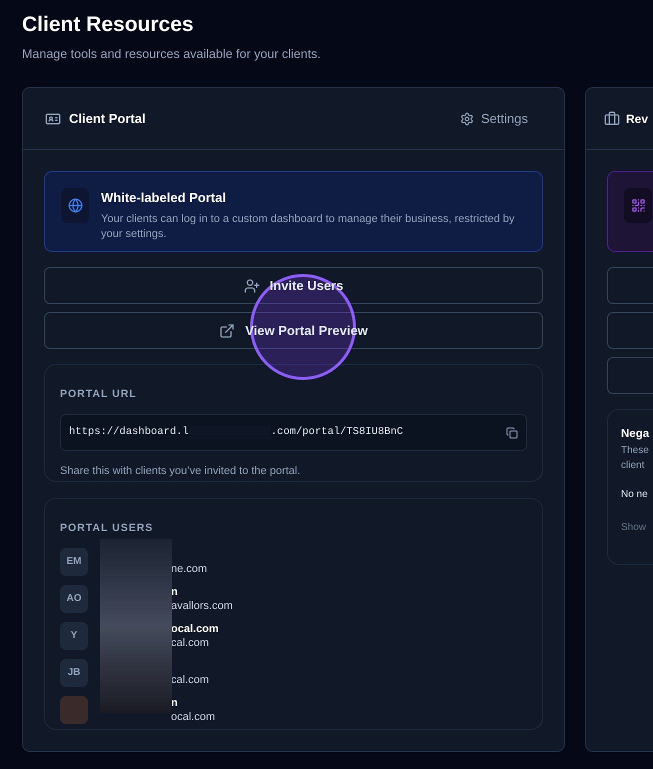 This screenshot has width=653, height=769. Describe the element at coordinates (180, 471) in the screenshot. I see `url-hint: Share this with clients you’ve invited to the portal.` at that location.